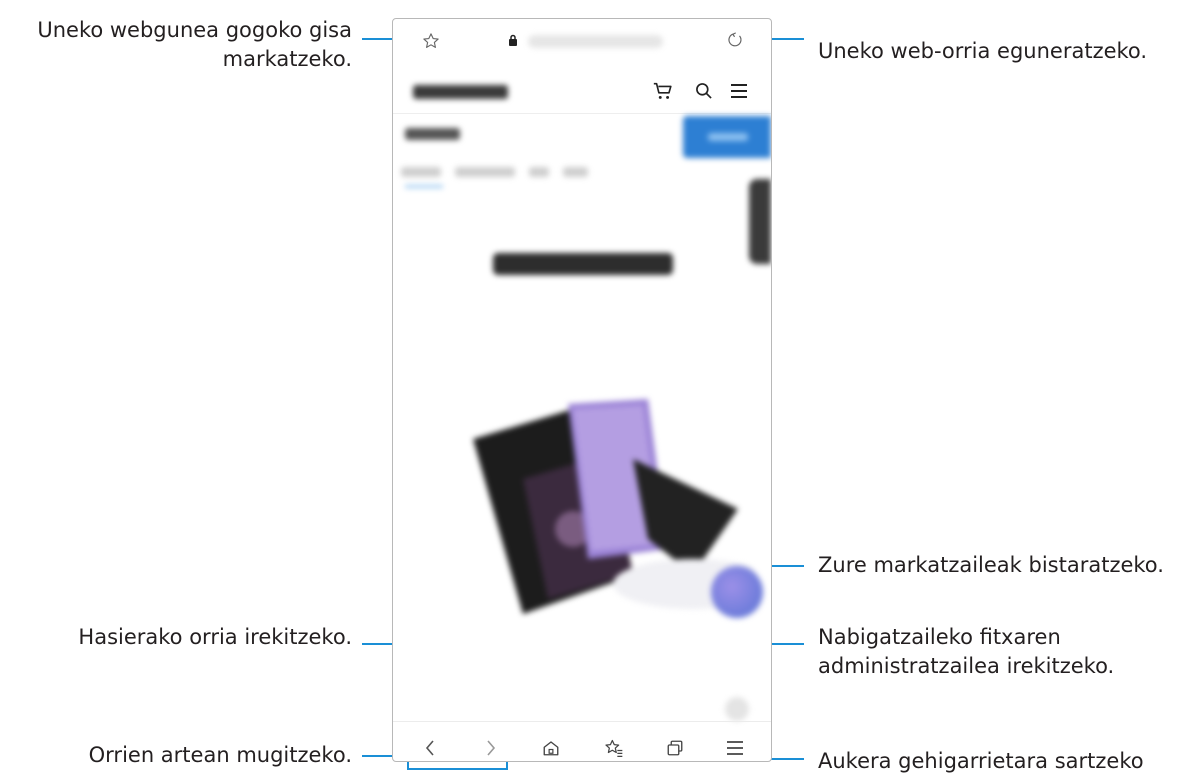 This screenshot has width=1180, height=778. I want to click on callout-bookmark-current: Uneko webgunea gogoko gisa markatzeko., so click(194, 44).